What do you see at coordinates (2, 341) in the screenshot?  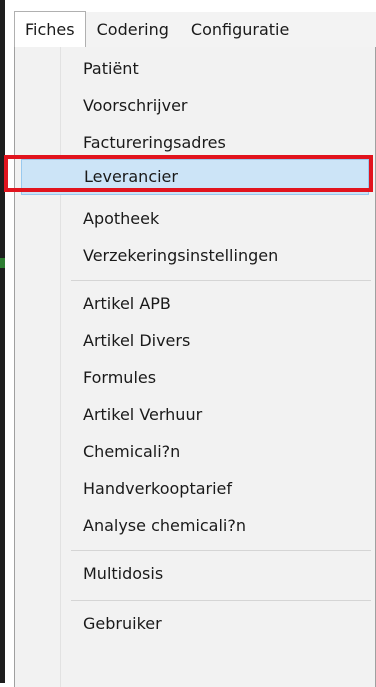 I see `window-edge` at bounding box center [2, 341].